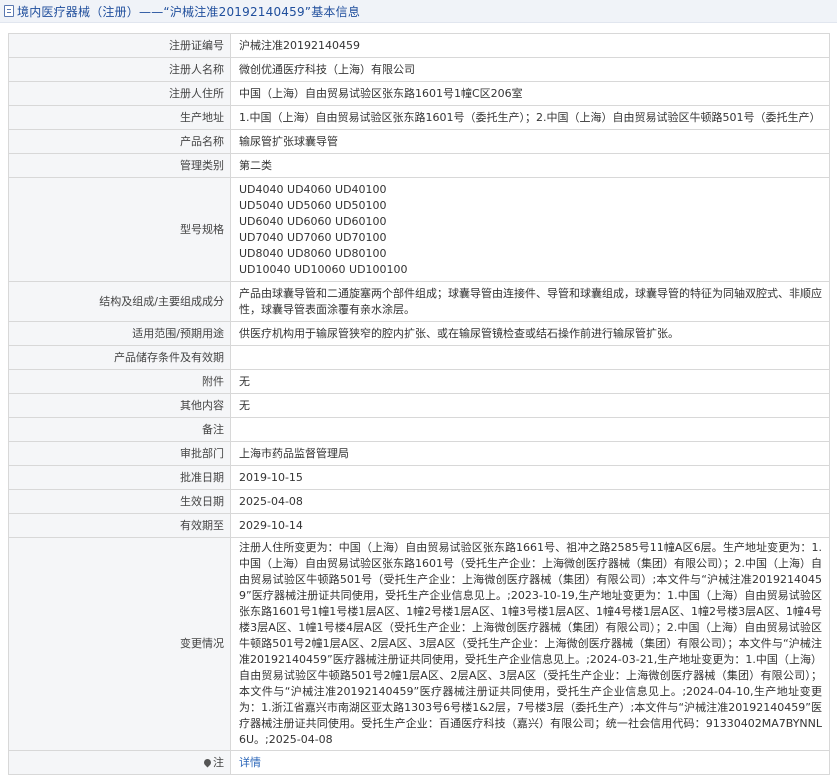  I want to click on info-row-remarks: 备注, so click(419, 429).